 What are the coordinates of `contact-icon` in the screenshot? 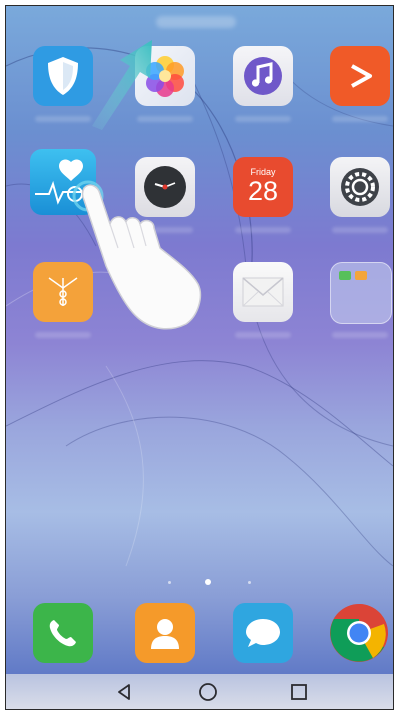 It's located at (165, 633).